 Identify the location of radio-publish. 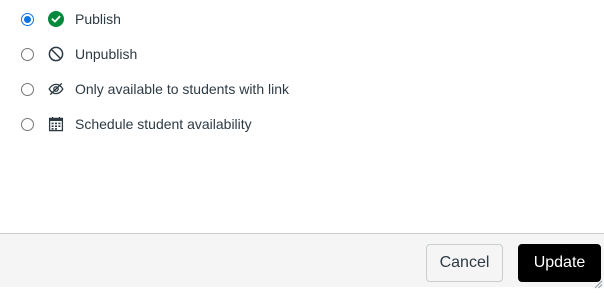
(27, 19).